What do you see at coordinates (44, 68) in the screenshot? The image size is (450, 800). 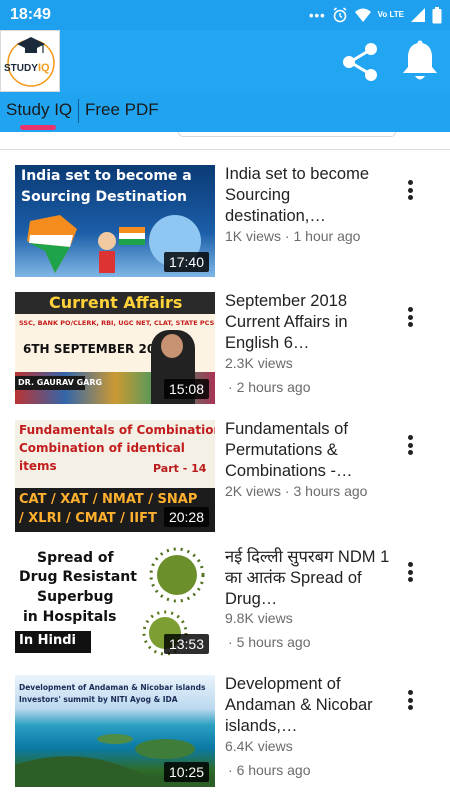 I see `svg-text: IQ` at bounding box center [44, 68].